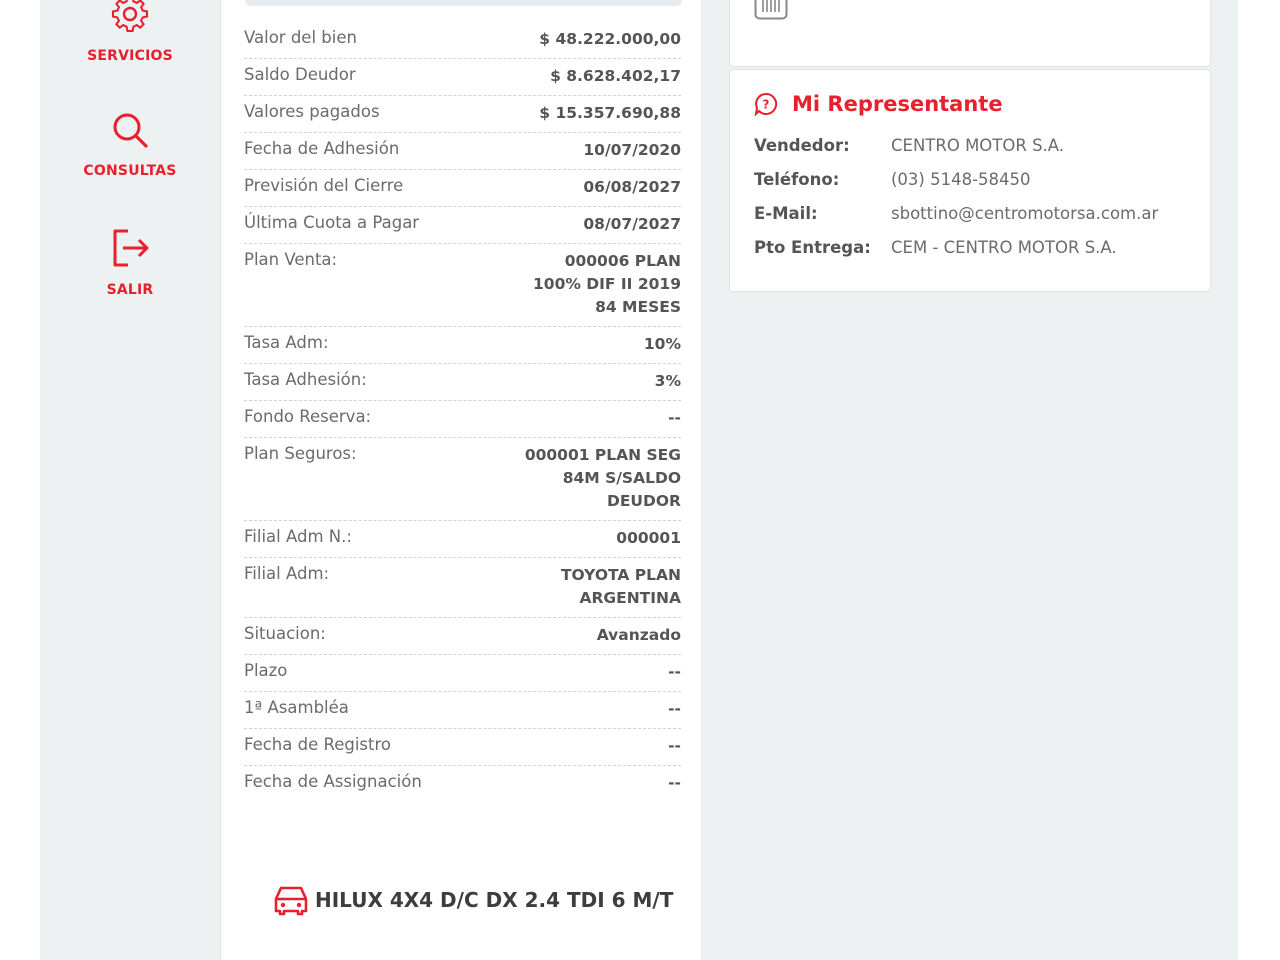 The image size is (1280, 960). What do you see at coordinates (802, 145) in the screenshot?
I see `rep-label: Vendedor:` at bounding box center [802, 145].